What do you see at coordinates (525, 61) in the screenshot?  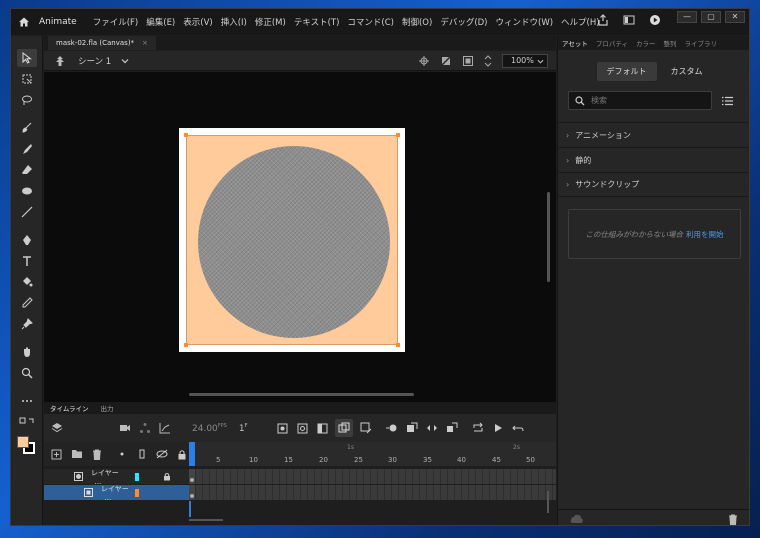 I see `zoom-select: 100%` at bounding box center [525, 61].